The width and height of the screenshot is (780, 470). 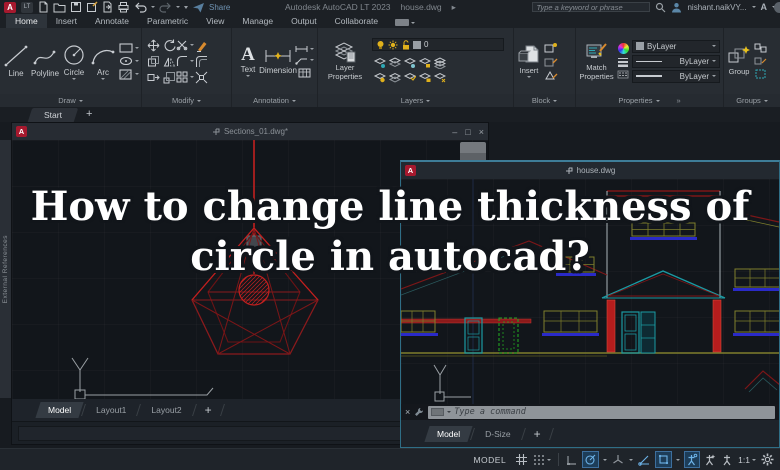 What do you see at coordinates (123, 7) in the screenshot?
I see `plot-printer-icon` at bounding box center [123, 7].